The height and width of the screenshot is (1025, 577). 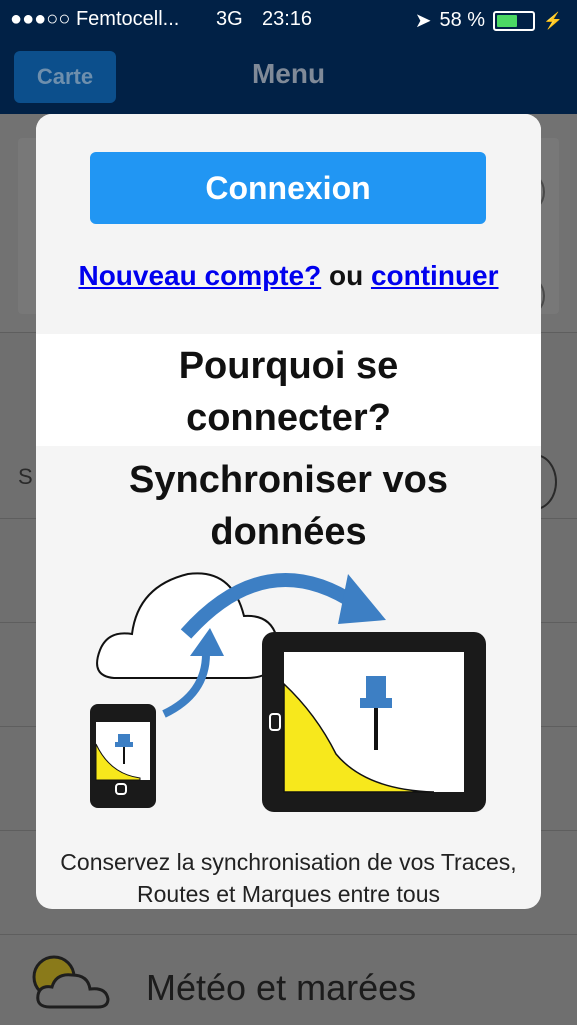 I want to click on battery-percent: 58 %, so click(x=462, y=20).